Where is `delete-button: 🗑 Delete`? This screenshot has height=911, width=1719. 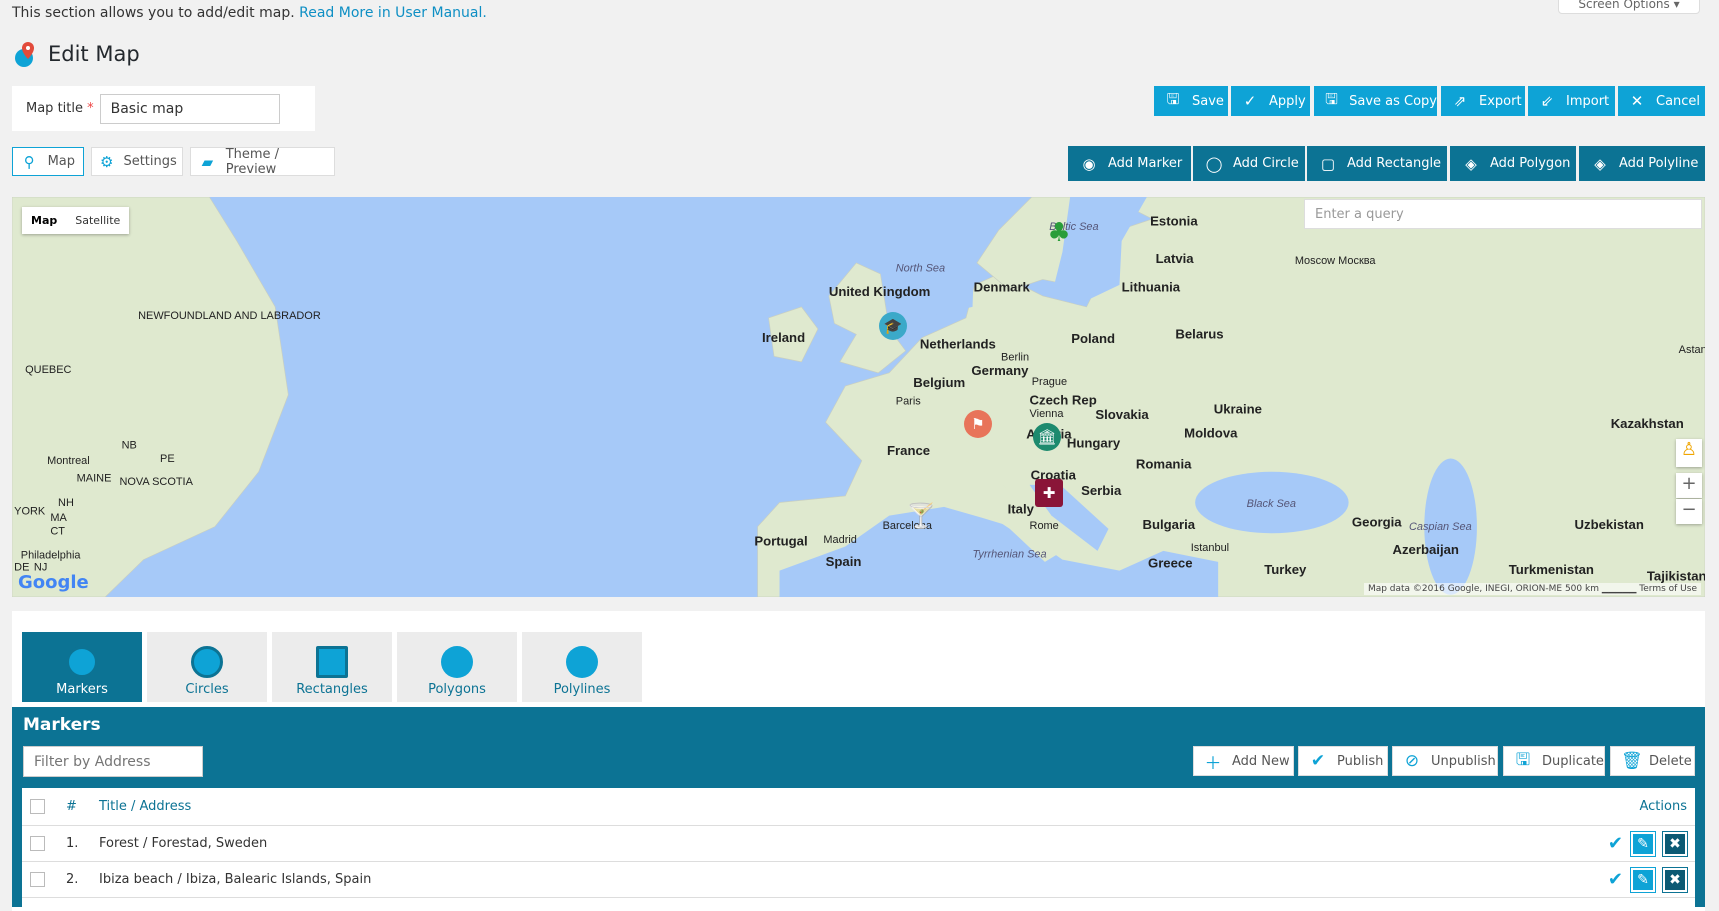
delete-button: 🗑 Delete is located at coordinates (1652, 761).